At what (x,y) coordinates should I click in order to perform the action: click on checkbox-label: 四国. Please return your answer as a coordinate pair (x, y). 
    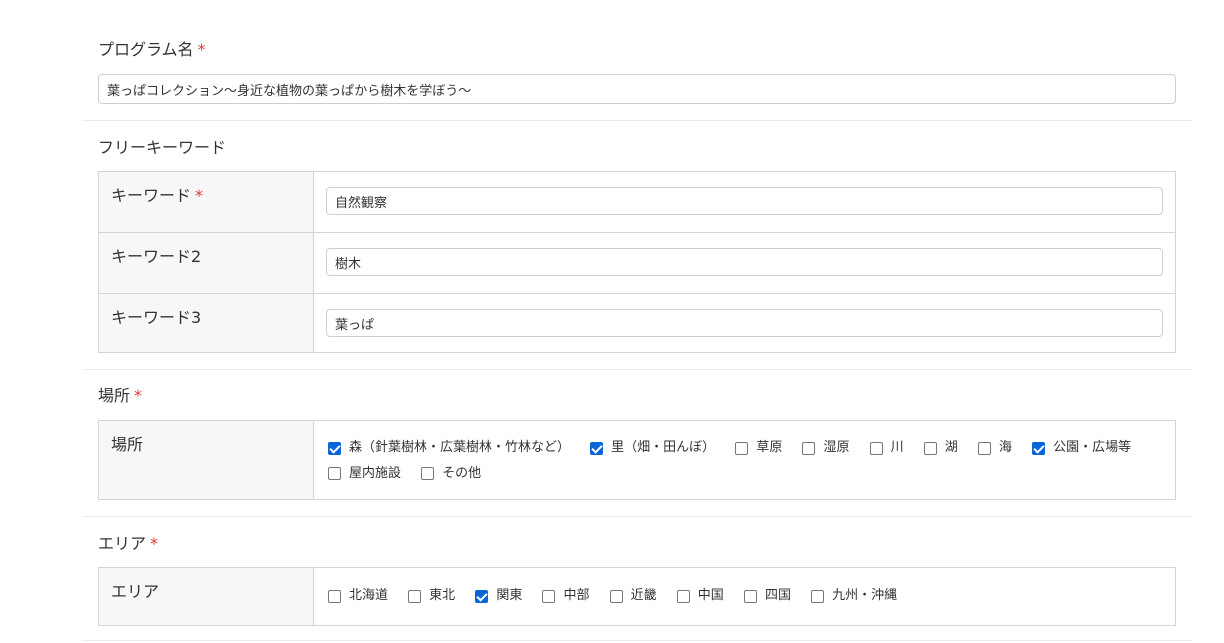
    Looking at the image, I should click on (777, 595).